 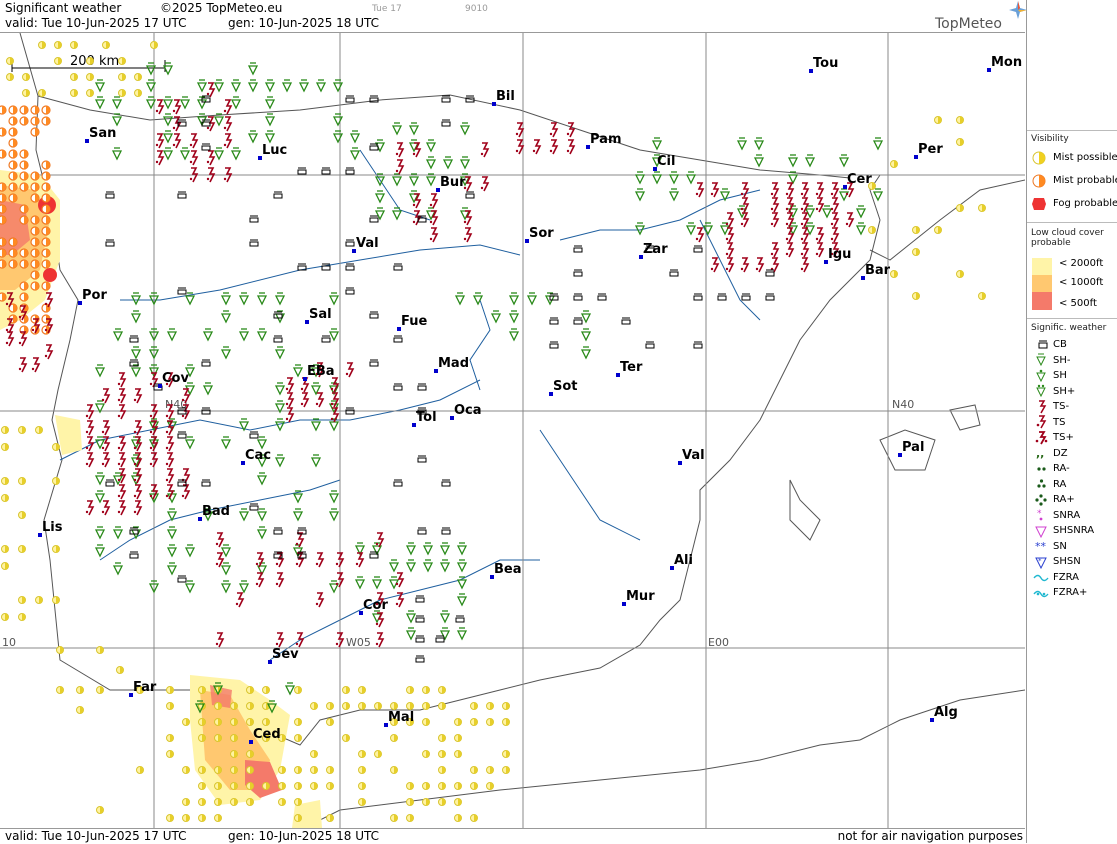 I want to click on city-label: San, so click(x=102, y=133).